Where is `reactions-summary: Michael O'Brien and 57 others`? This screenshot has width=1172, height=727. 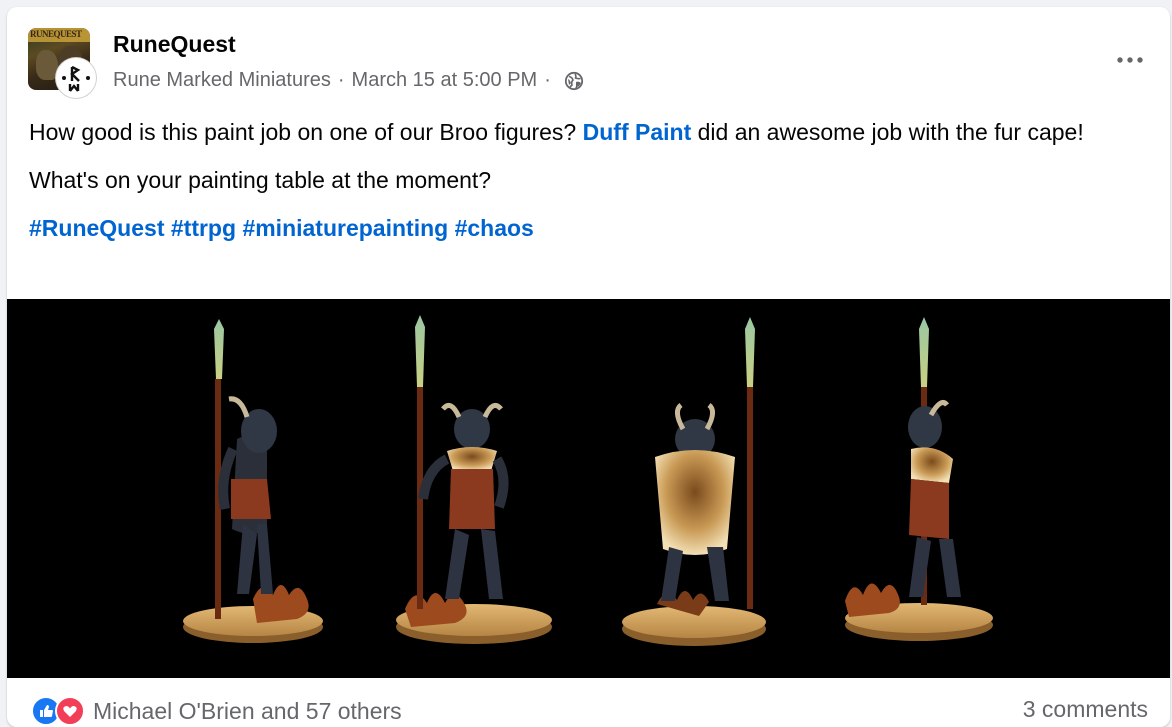 reactions-summary: Michael O'Brien and 57 others is located at coordinates (216, 711).